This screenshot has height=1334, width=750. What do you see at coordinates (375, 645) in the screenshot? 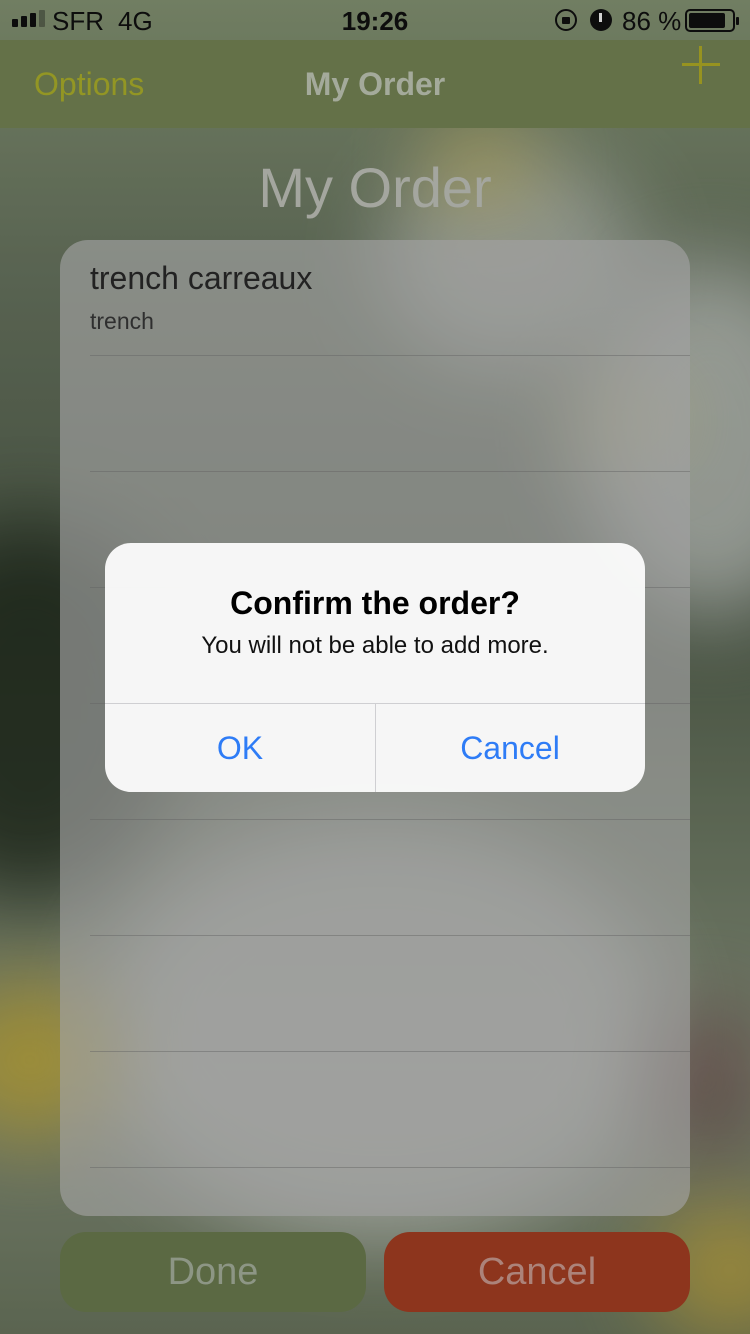
I see `alert-message: You will not be able to add more.` at bounding box center [375, 645].